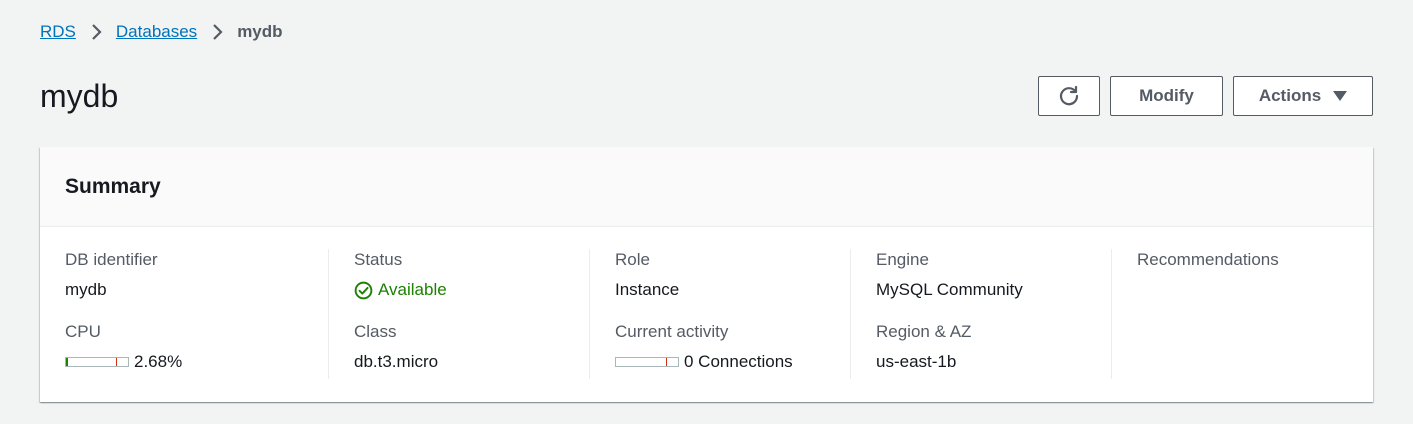 The width and height of the screenshot is (1413, 424). Describe the element at coordinates (991, 275) in the screenshot. I see `engine-field: Engine MySQL Community` at that location.